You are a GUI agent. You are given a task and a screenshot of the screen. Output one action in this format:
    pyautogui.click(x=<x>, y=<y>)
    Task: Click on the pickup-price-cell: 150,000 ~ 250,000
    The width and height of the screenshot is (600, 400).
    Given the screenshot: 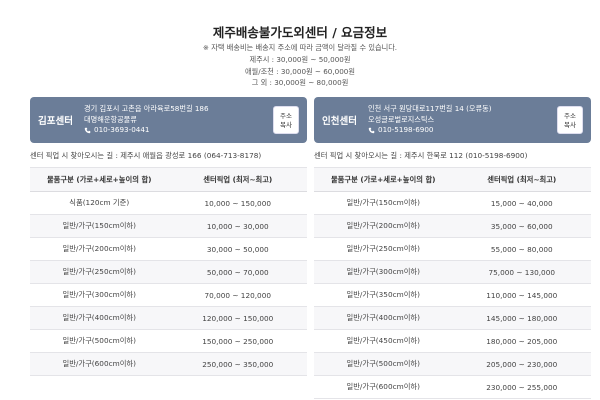 What is the action you would take?
    pyautogui.click(x=237, y=341)
    